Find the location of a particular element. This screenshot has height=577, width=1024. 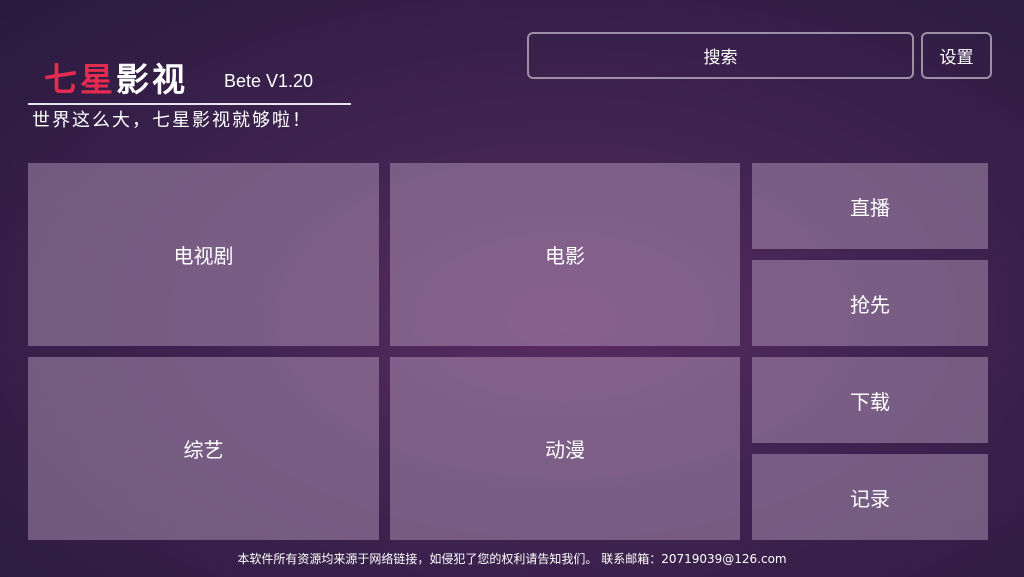

tile-tv-series: 电视剧 is located at coordinates (203, 254).